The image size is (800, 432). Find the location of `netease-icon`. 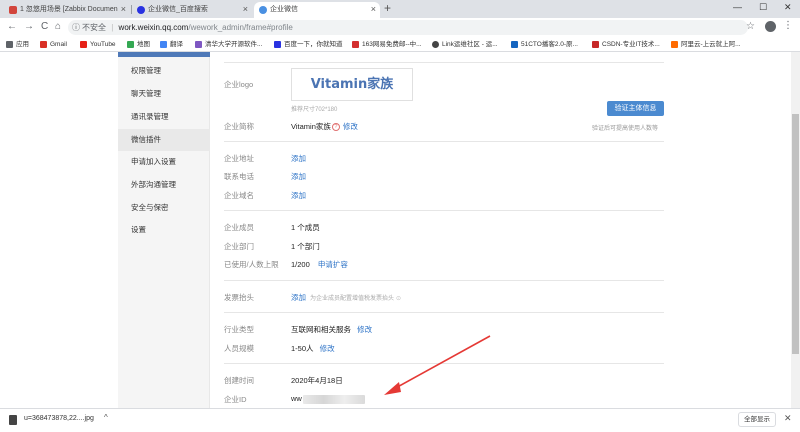

netease-icon is located at coordinates (355, 44).